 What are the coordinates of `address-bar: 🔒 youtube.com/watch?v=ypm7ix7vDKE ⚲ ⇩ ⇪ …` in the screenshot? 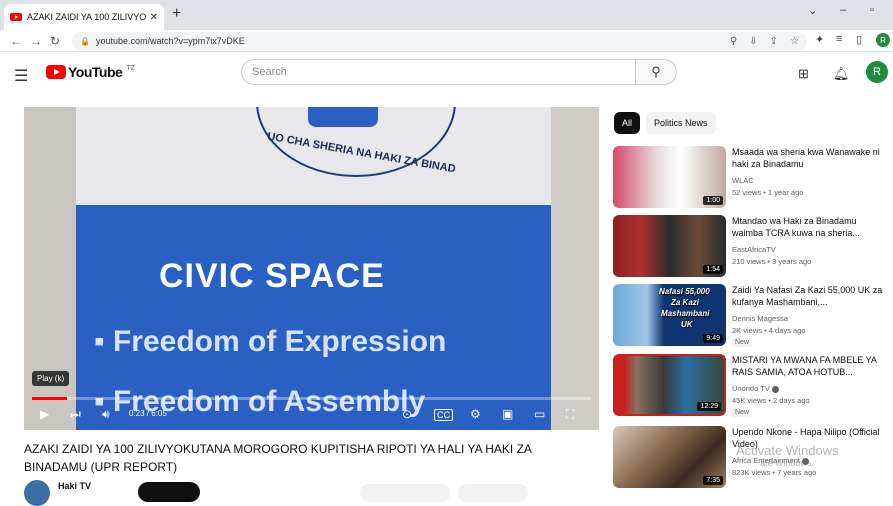 It's located at (439, 41).